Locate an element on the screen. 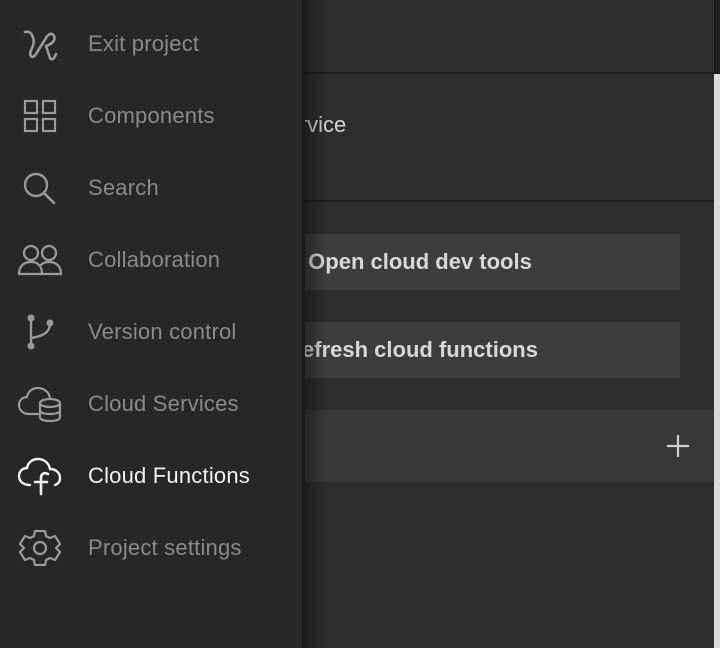 This screenshot has height=648, width=720. menu-item-search: Search is located at coordinates (151, 188).